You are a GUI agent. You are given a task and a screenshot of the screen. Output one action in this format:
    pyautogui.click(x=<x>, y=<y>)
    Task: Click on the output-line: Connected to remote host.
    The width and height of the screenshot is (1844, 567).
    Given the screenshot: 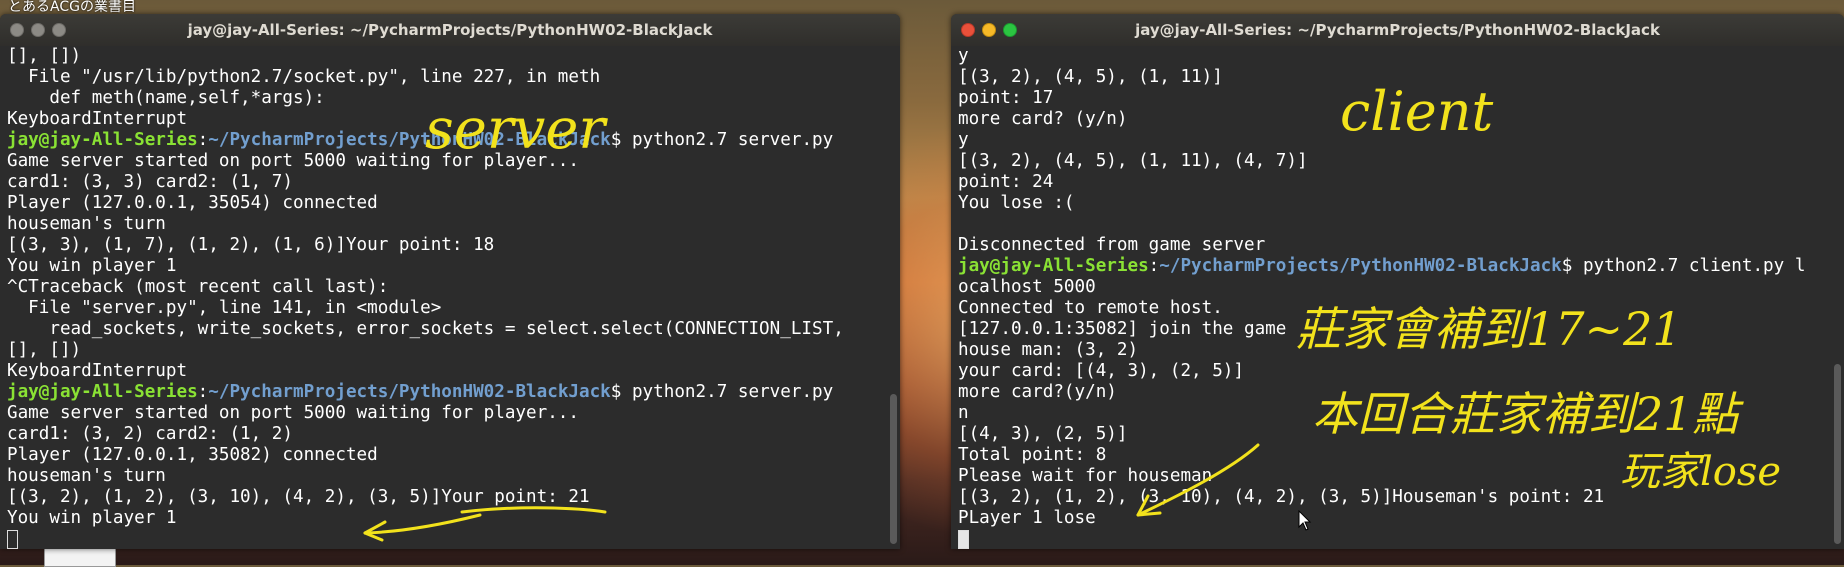 What is the action you would take?
    pyautogui.click(x=1090, y=308)
    